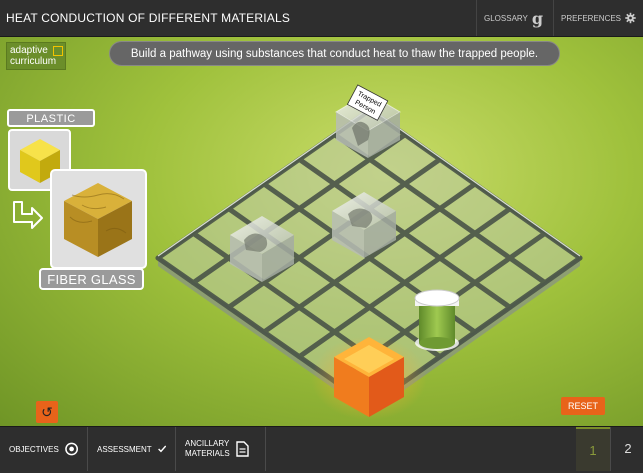 The width and height of the screenshot is (643, 473). I want to click on undo-button: ↺, so click(47, 412).